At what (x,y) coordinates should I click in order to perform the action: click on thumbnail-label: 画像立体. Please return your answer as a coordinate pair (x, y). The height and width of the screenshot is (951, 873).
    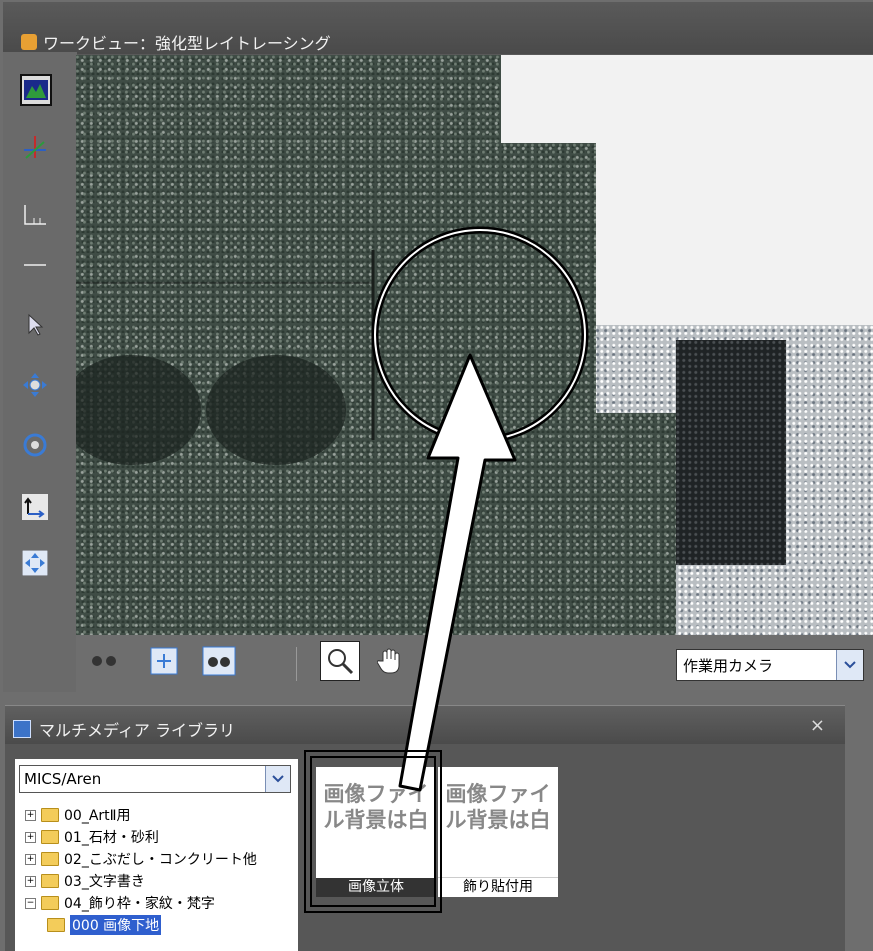
    Looking at the image, I should click on (376, 887).